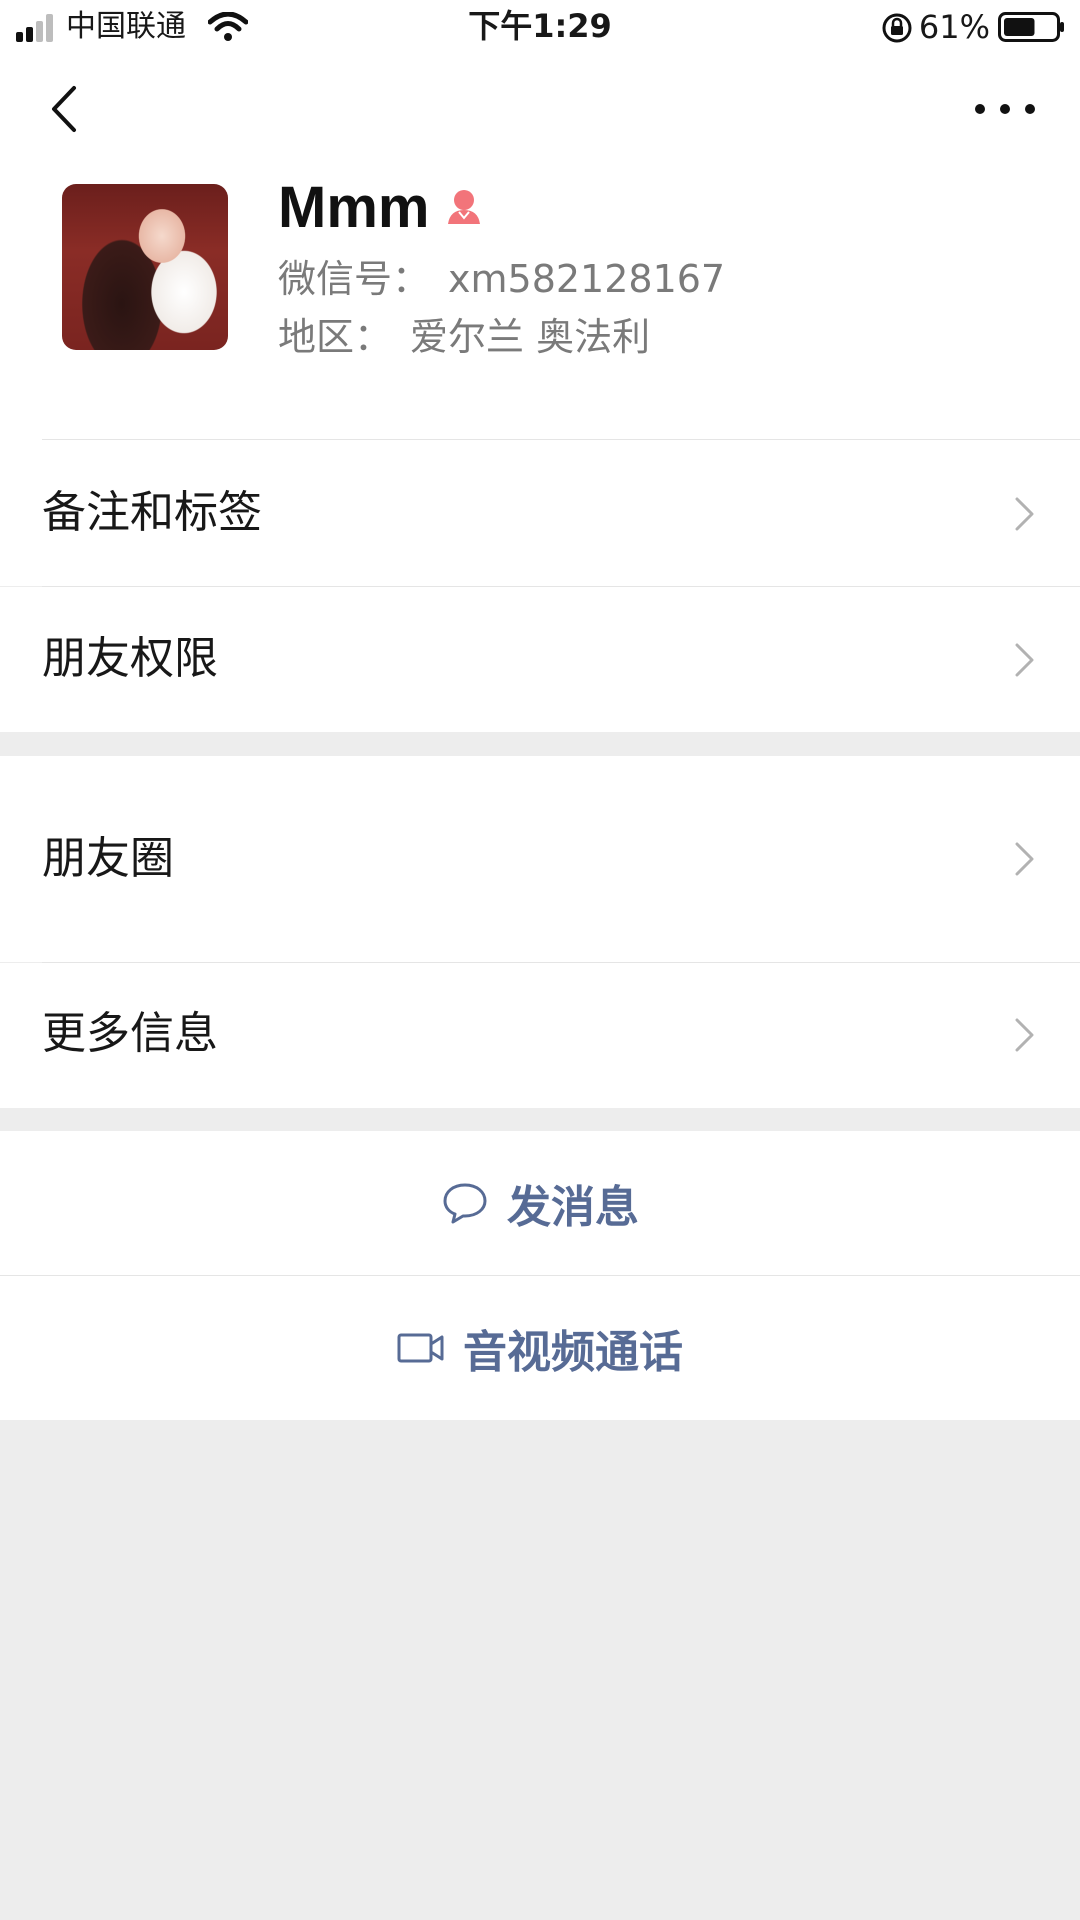 This screenshot has width=1080, height=1920. Describe the element at coordinates (420, 1348) in the screenshot. I see `video-camera-icon` at that location.